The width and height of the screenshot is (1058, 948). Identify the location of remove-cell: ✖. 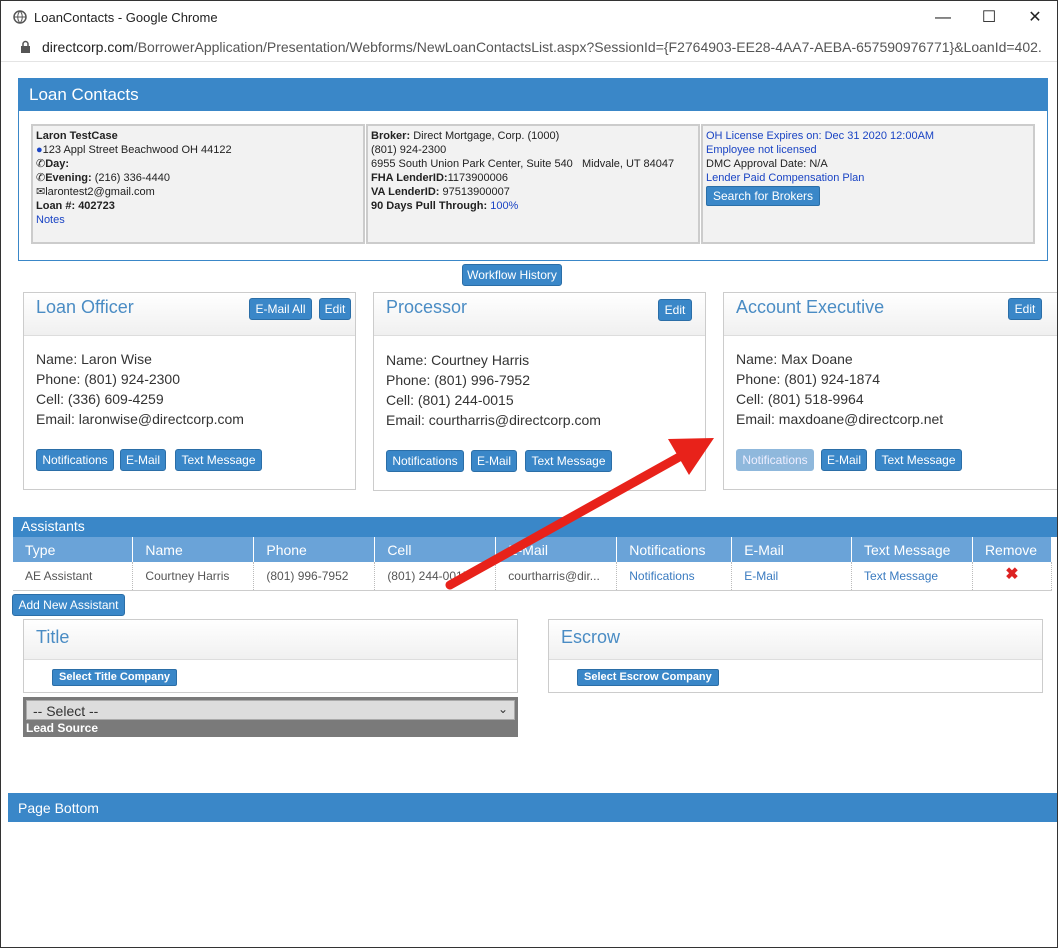
(1012, 576).